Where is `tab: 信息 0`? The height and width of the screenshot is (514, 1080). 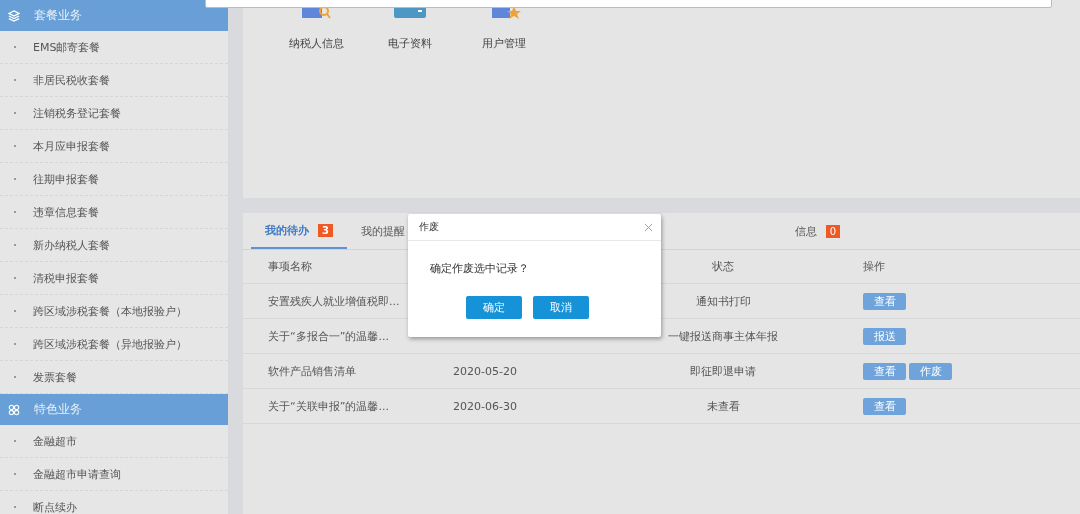 tab: 信息 0 is located at coordinates (749, 231).